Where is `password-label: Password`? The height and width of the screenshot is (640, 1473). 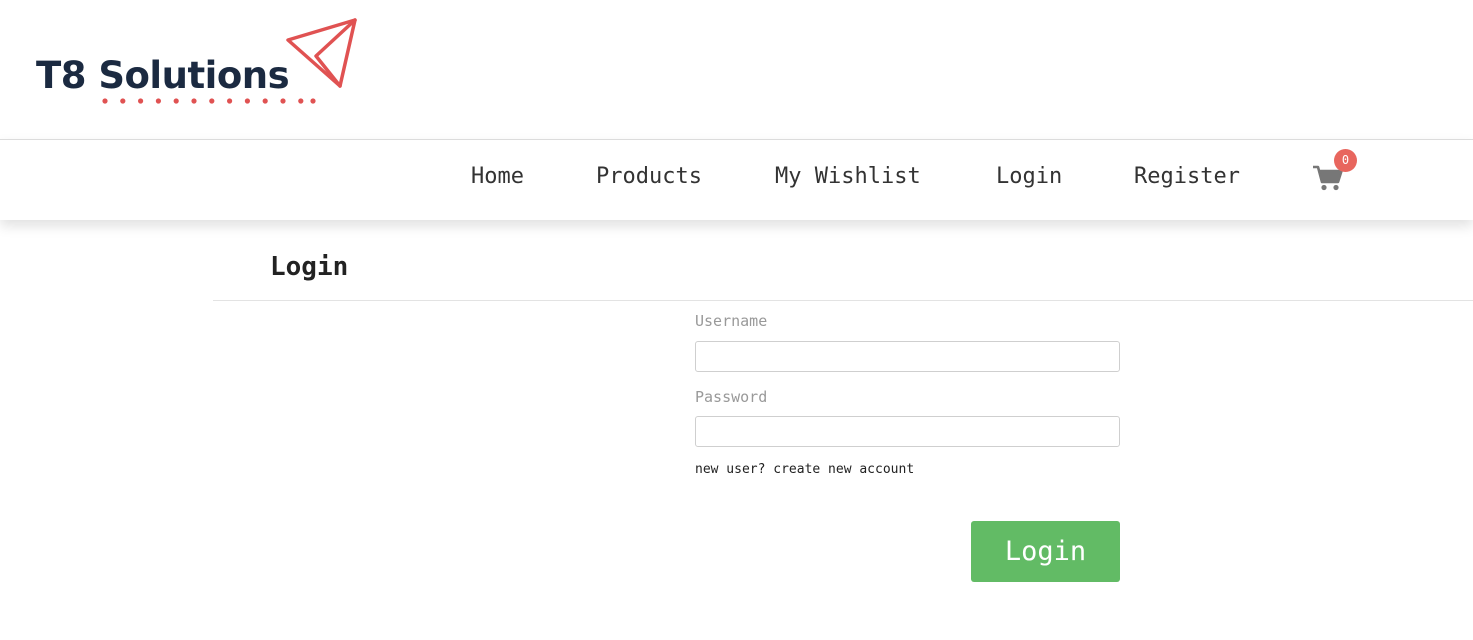 password-label: Password is located at coordinates (731, 397).